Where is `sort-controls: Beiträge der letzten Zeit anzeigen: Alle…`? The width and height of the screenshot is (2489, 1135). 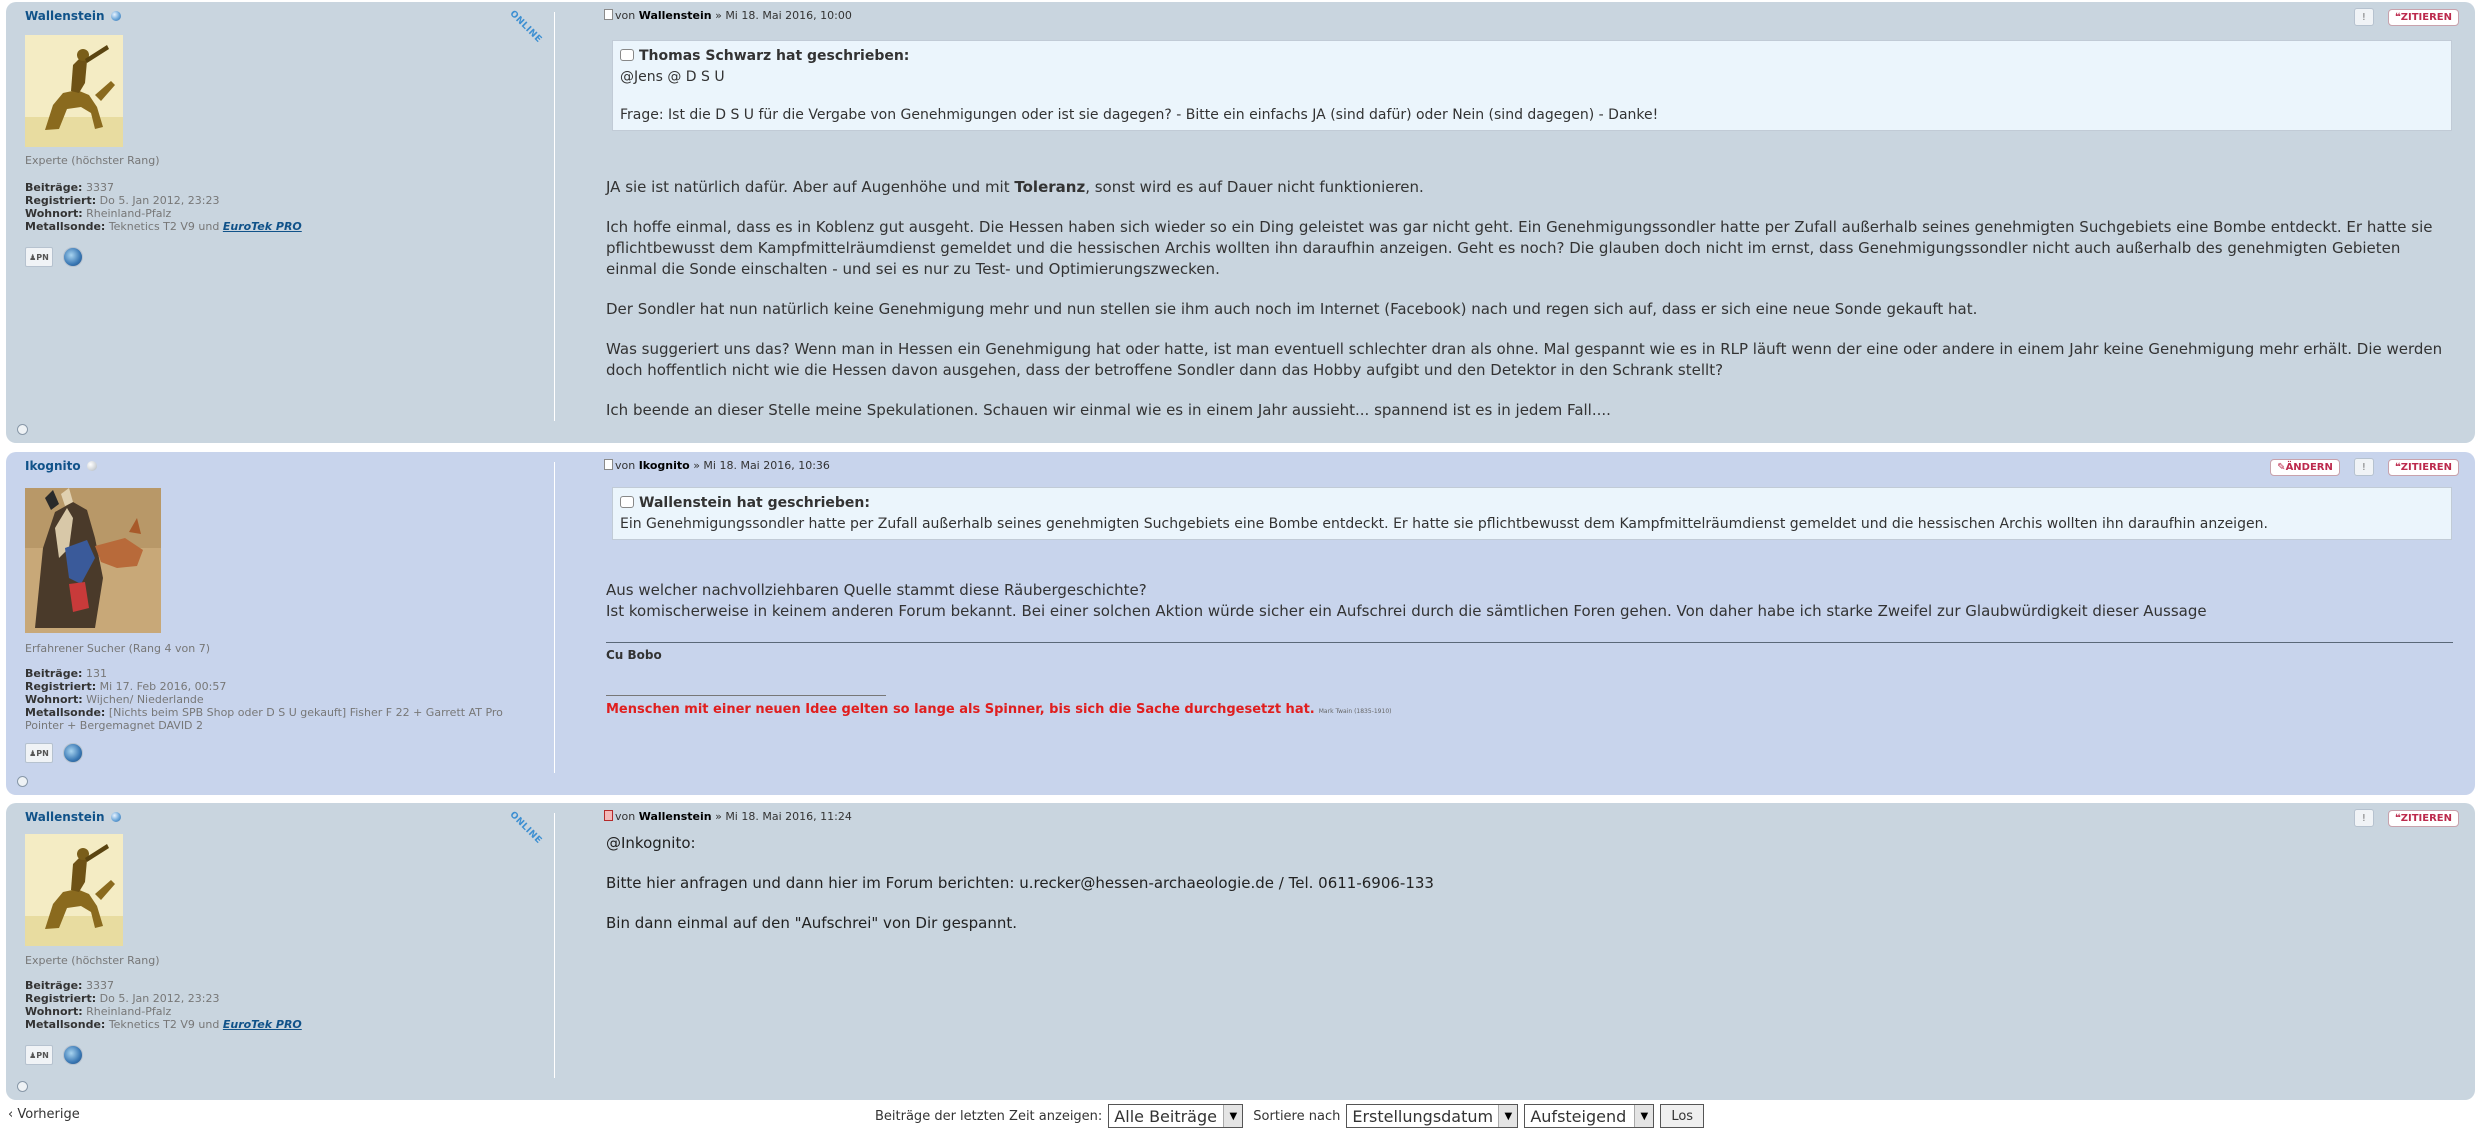
sort-controls: Beiträge der letzten Zeit anzeigen: Alle… is located at coordinates (1290, 1116).